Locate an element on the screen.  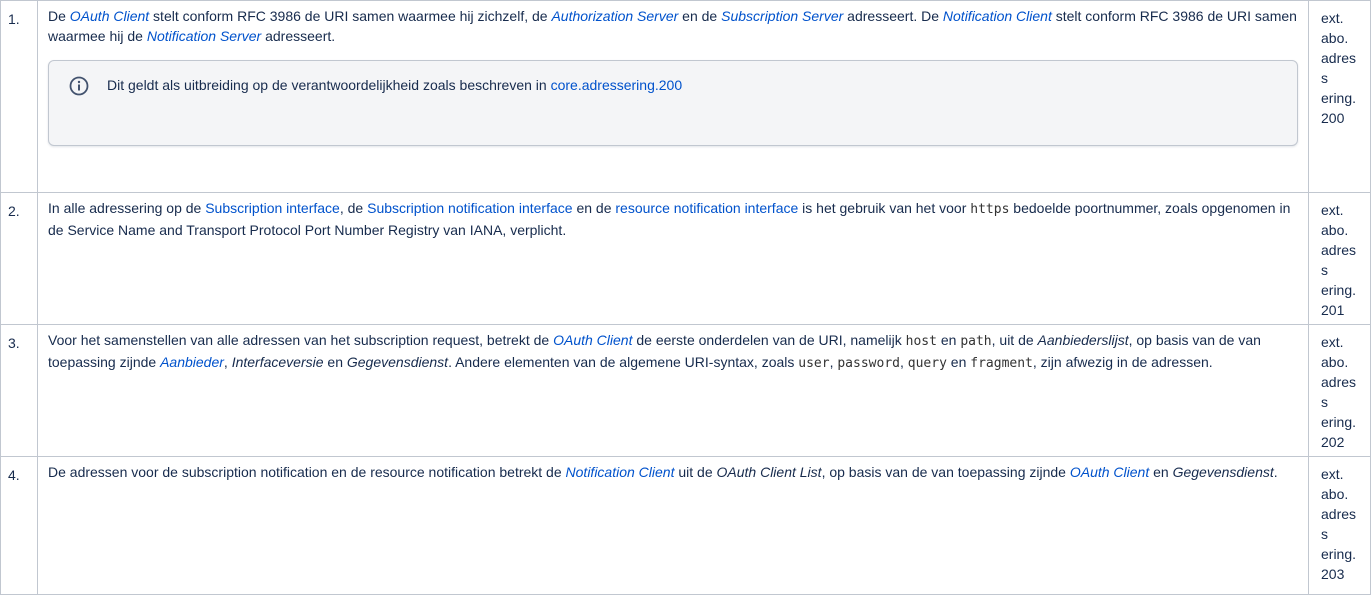
code-fragment: fragment is located at coordinates (1001, 363).